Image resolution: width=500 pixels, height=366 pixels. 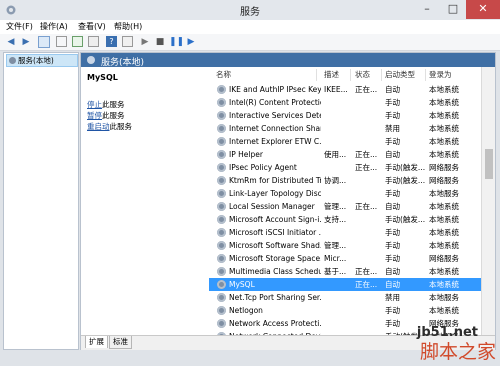 I want to click on table-row: Local Session Manager 管理... 正在... 自动 本地系统, so click(x=345, y=206).